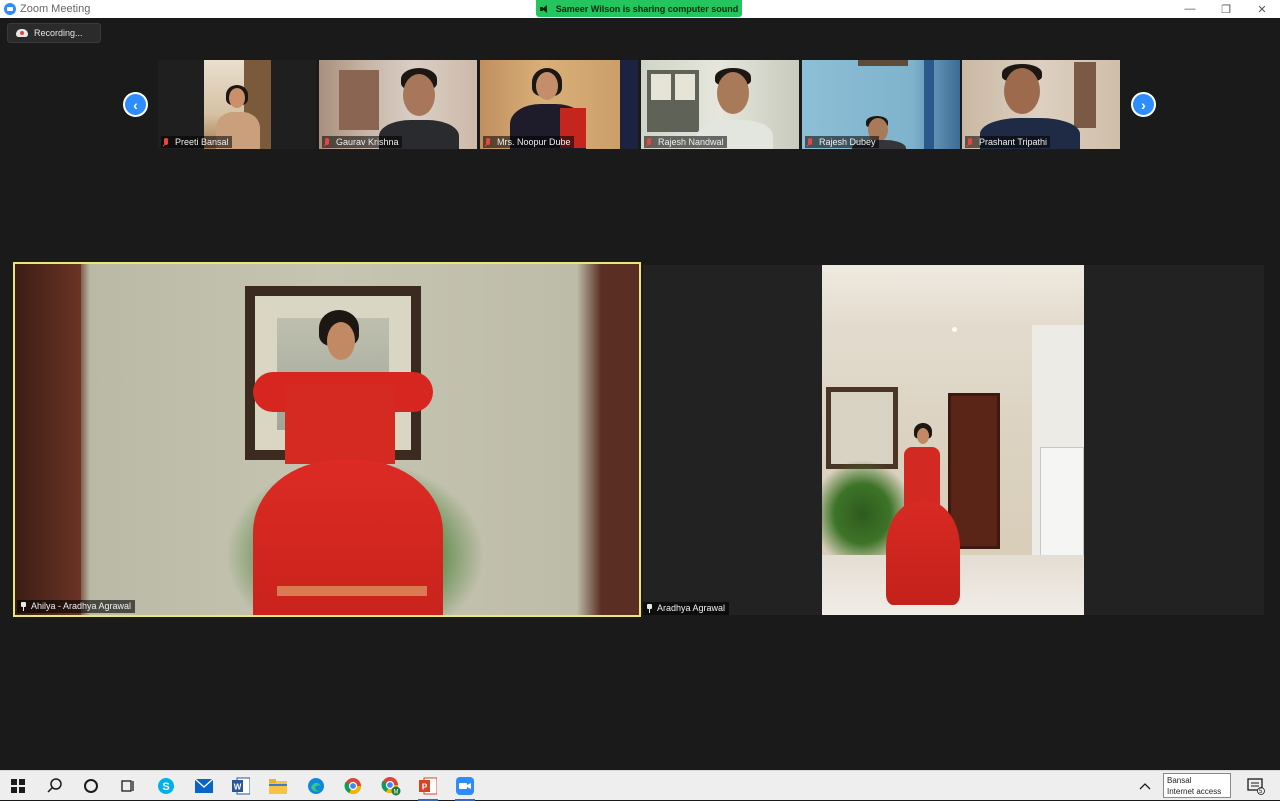 The image size is (1280, 801). I want to click on previous-page-button: ‹, so click(135, 104).